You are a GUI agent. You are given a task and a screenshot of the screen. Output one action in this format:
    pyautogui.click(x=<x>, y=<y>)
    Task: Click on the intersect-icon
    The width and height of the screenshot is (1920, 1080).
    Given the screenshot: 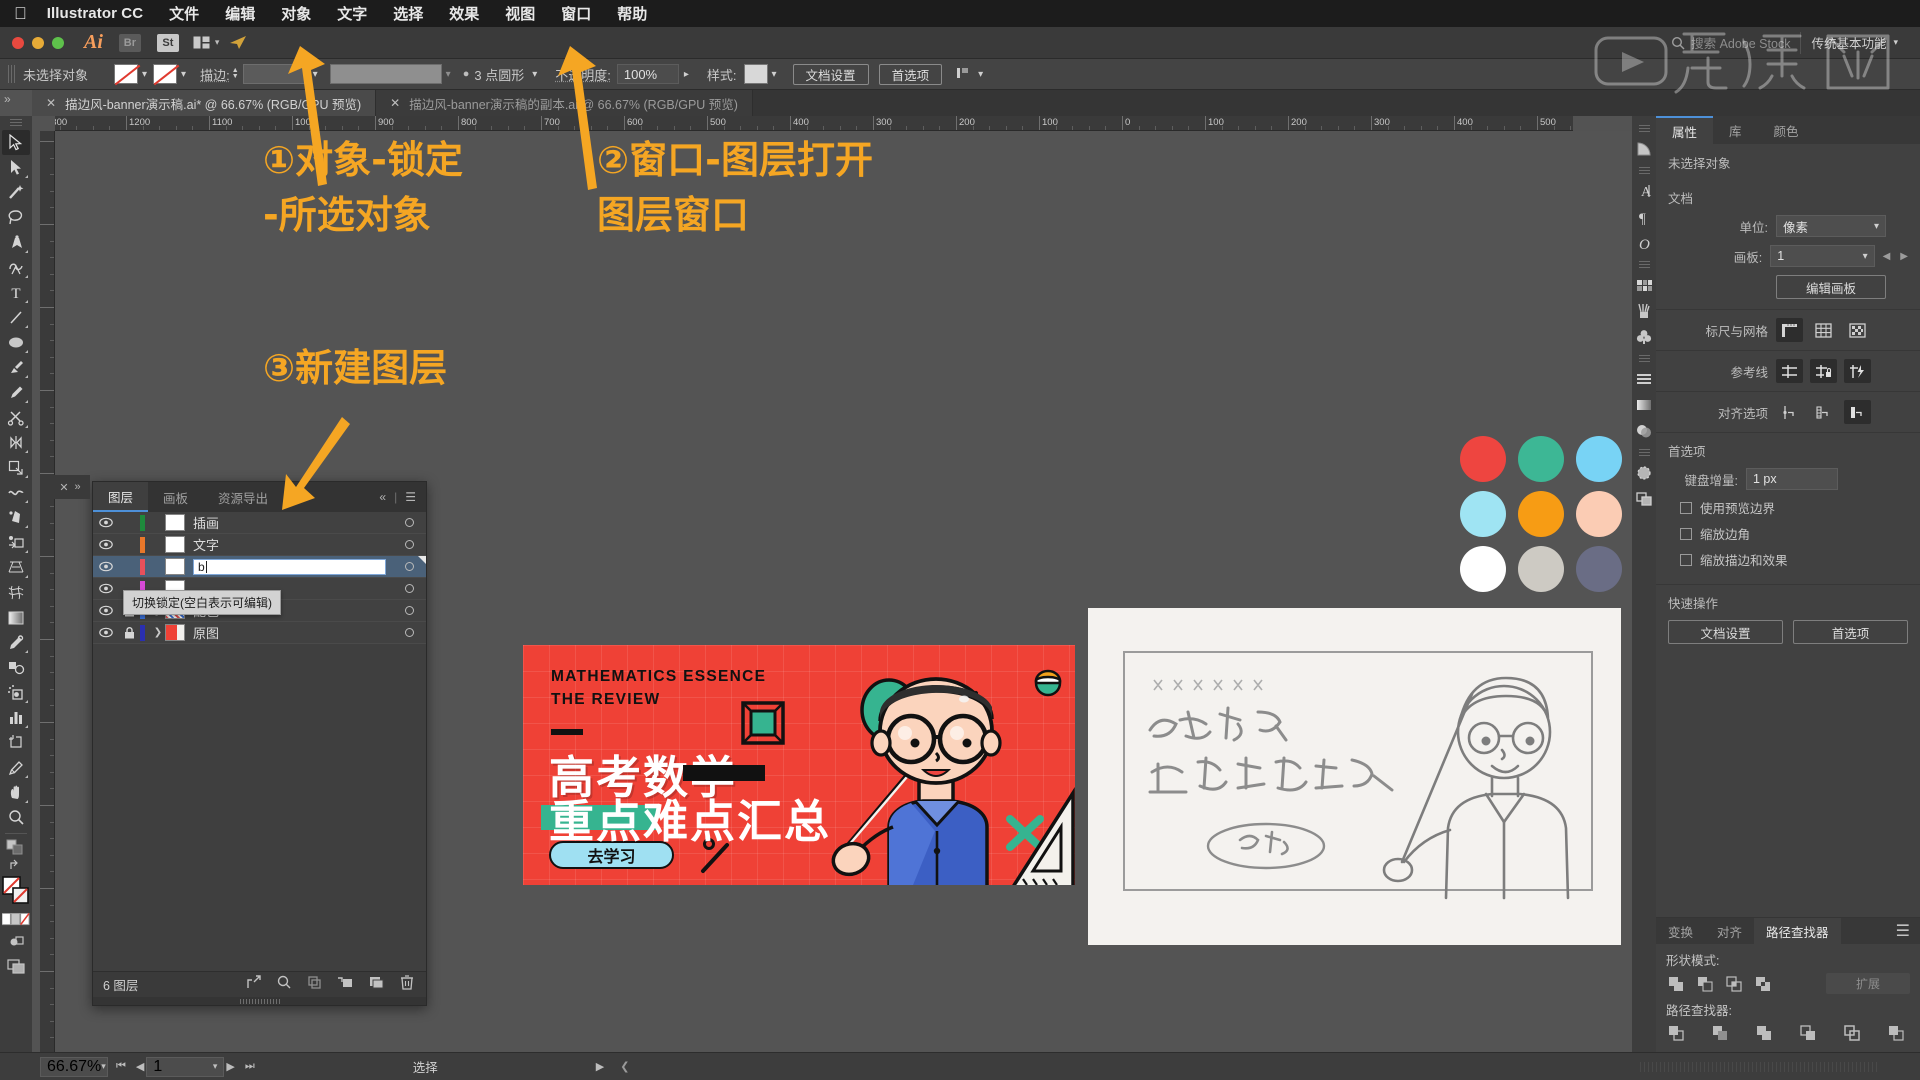 What is the action you would take?
    pyautogui.click(x=1733, y=983)
    